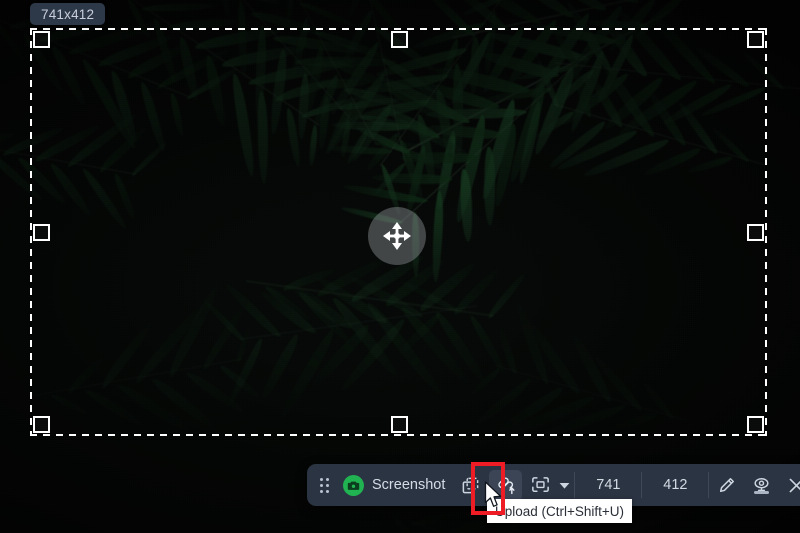  Describe the element at coordinates (762, 492) in the screenshot. I see `pin-active-underline` at that location.